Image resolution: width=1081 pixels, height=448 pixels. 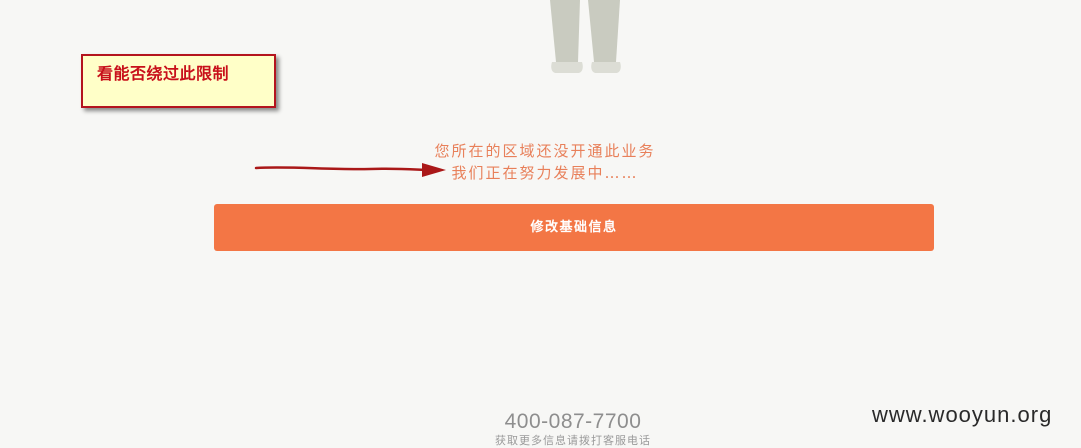 What do you see at coordinates (573, 422) in the screenshot?
I see `customer-service-phone: 400-087-7700` at bounding box center [573, 422].